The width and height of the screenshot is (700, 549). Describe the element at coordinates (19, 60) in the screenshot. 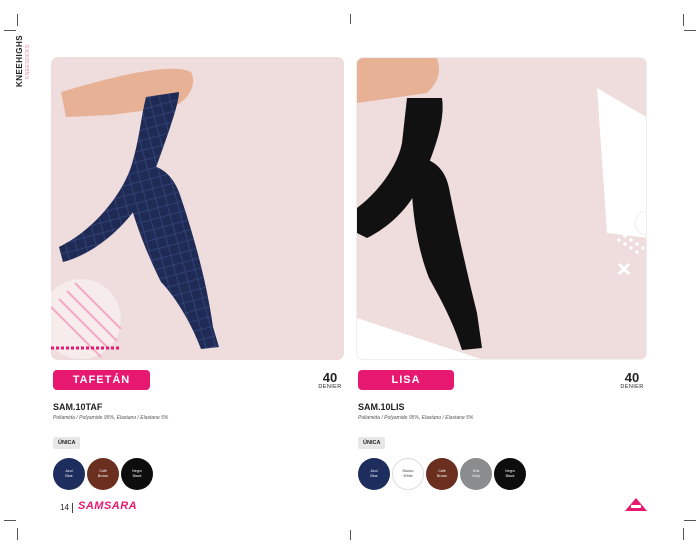

I see `category-title: KNEEHIGHS` at that location.